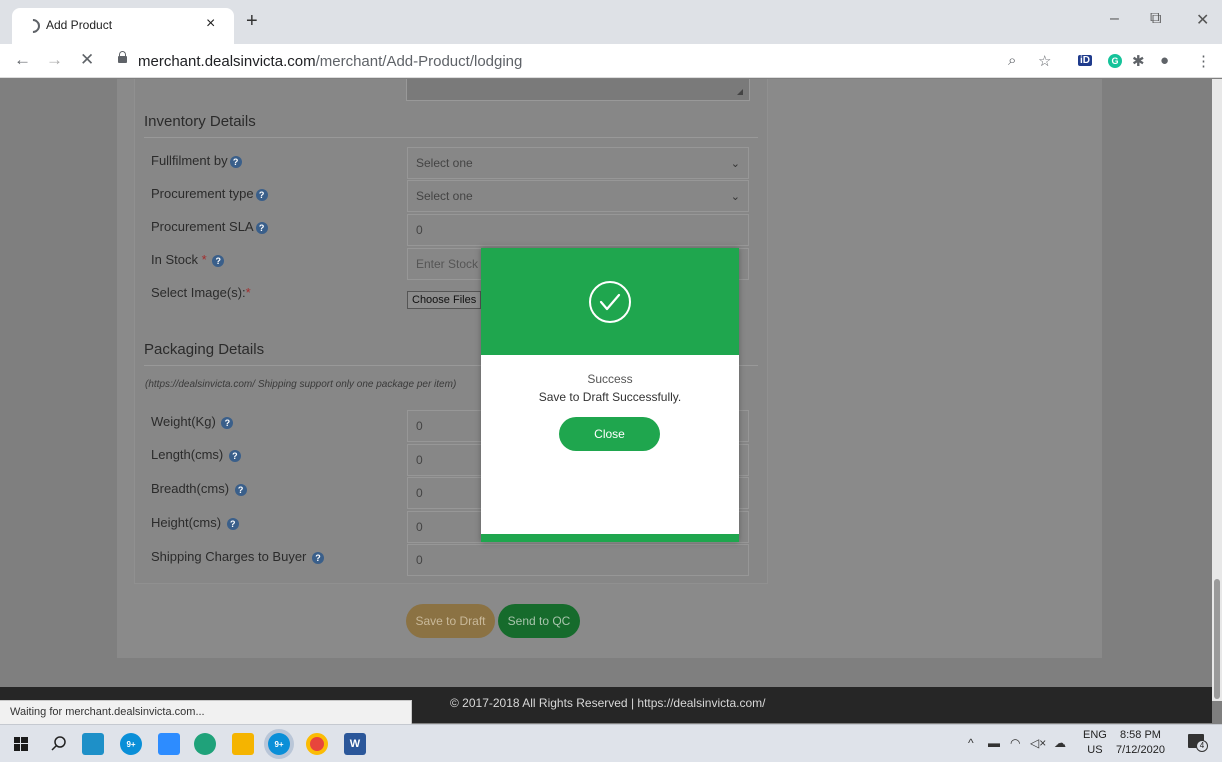 The height and width of the screenshot is (762, 1222). I want to click on procurement-sla-value: 0, so click(419, 230).